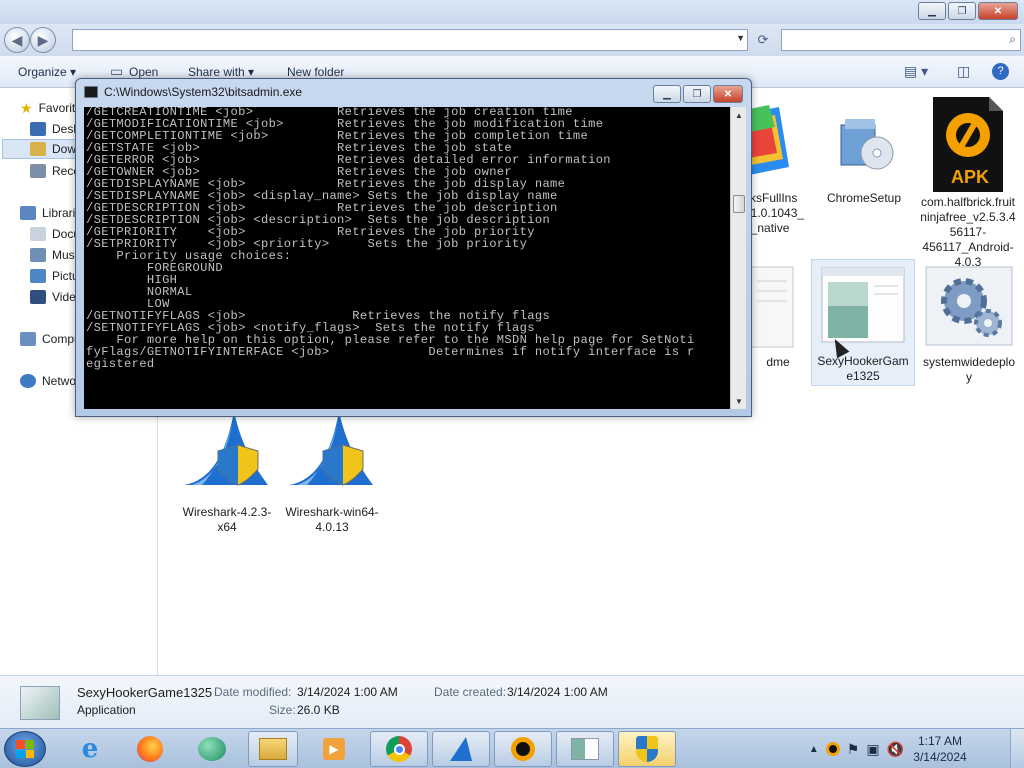  What do you see at coordinates (282, 710) in the screenshot?
I see `details-size-label: Size:` at bounding box center [282, 710].